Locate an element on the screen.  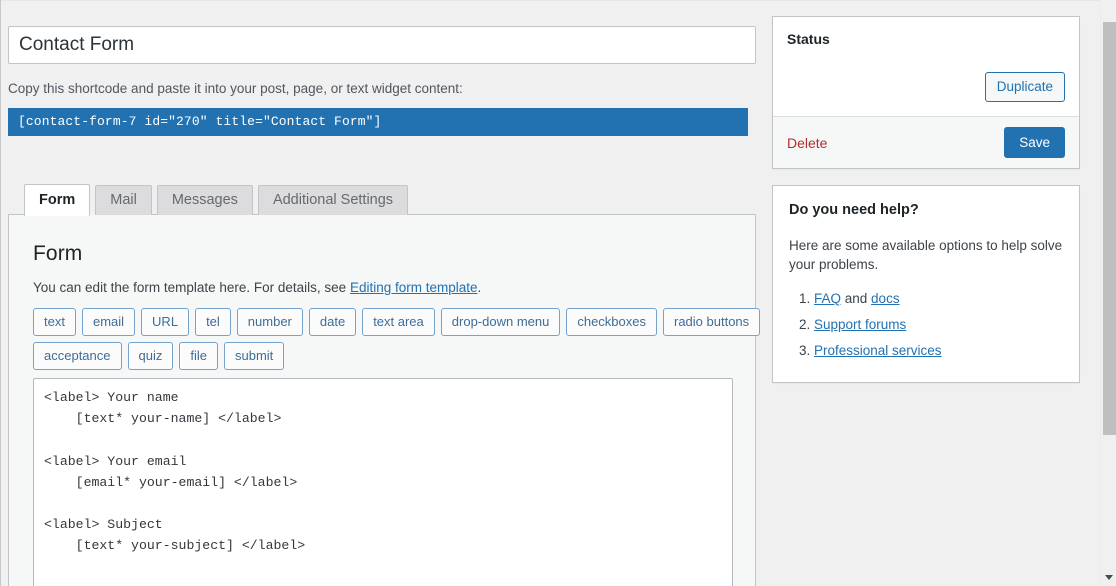
help-list-item-faq: FAQ and docs is located at coordinates (938, 299).